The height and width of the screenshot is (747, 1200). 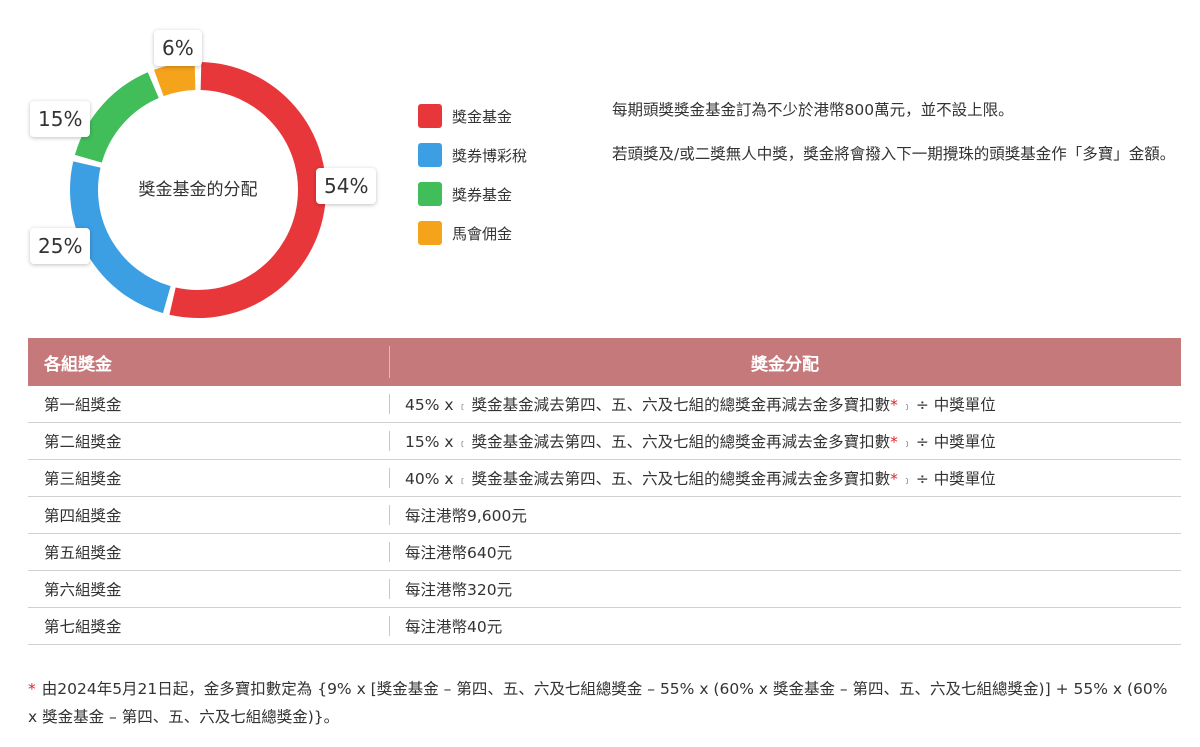 I want to click on legend-swatch-club-commission, so click(x=430, y=233).